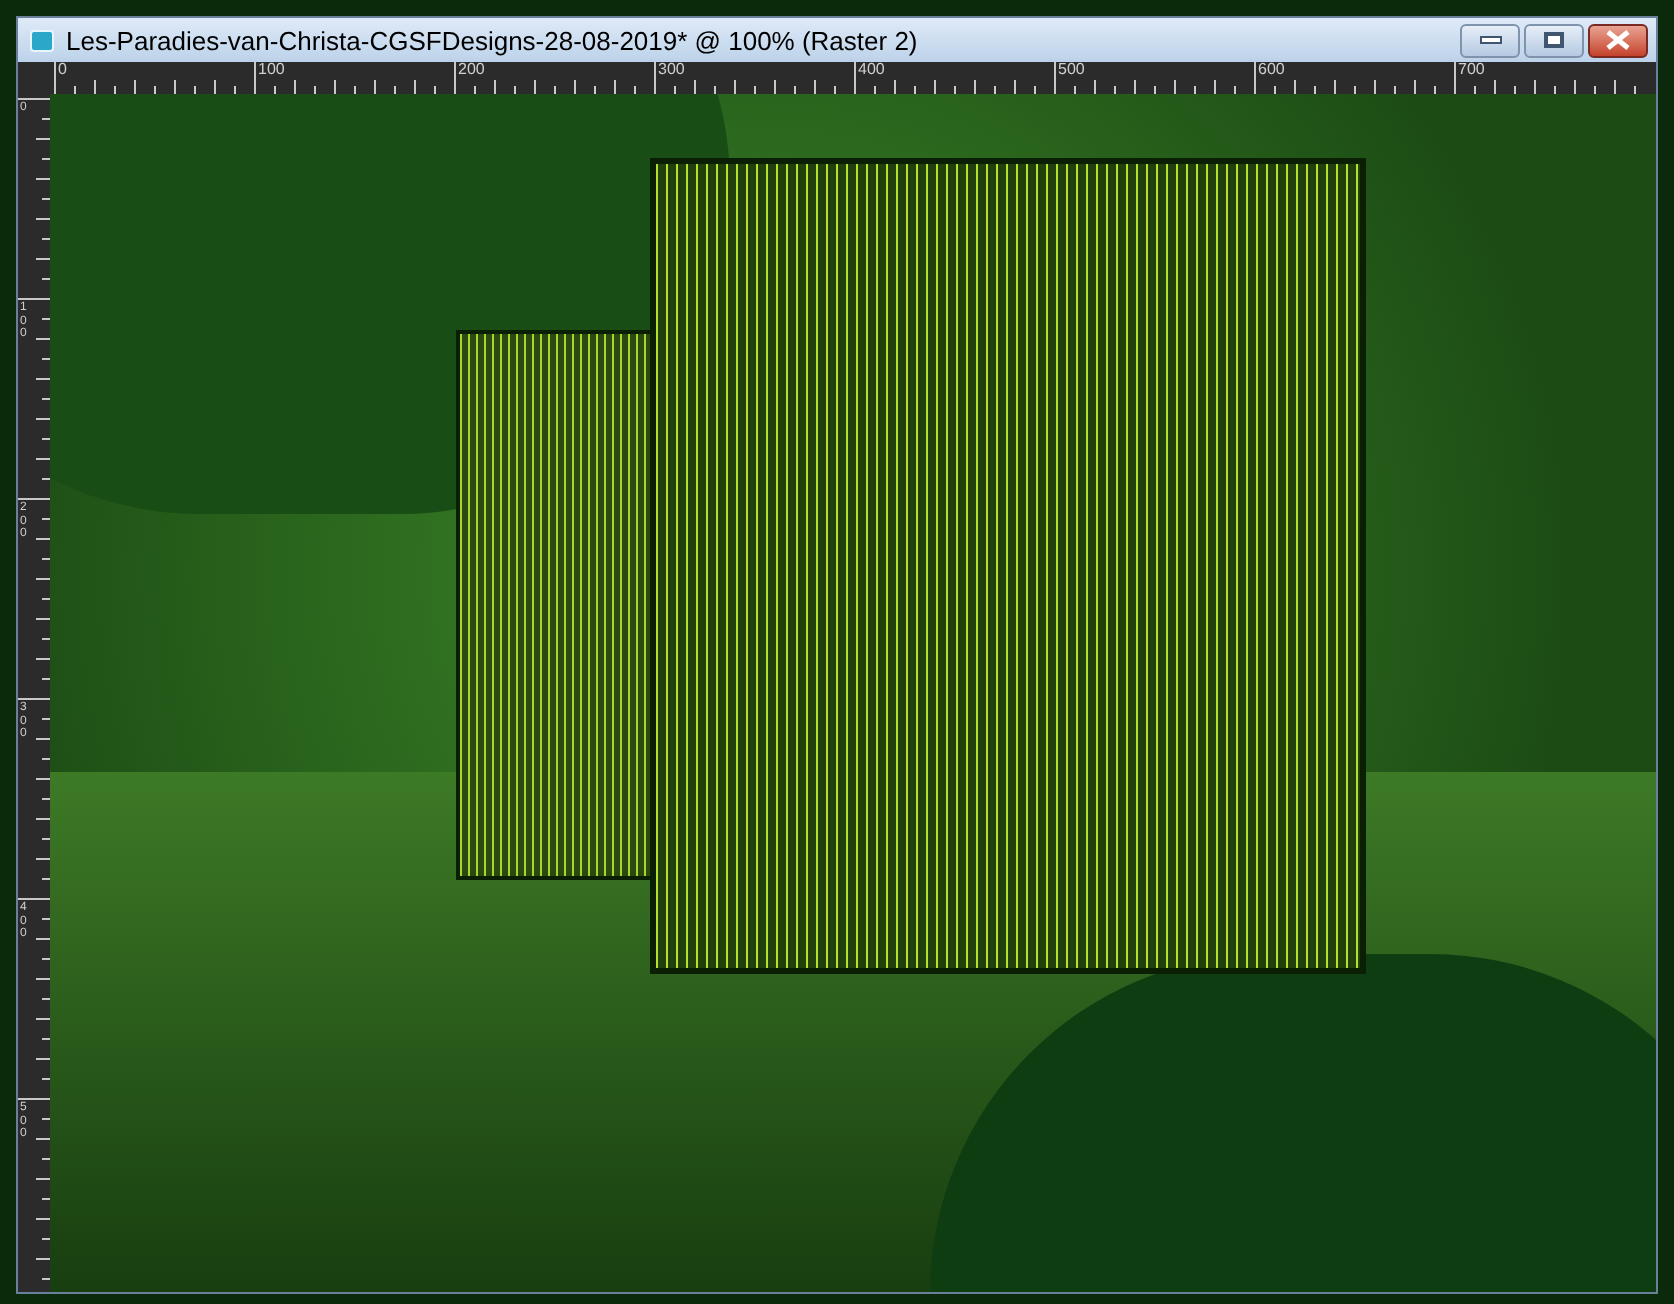 The image size is (1674, 1304). I want to click on minimize-button, so click(1490, 40).